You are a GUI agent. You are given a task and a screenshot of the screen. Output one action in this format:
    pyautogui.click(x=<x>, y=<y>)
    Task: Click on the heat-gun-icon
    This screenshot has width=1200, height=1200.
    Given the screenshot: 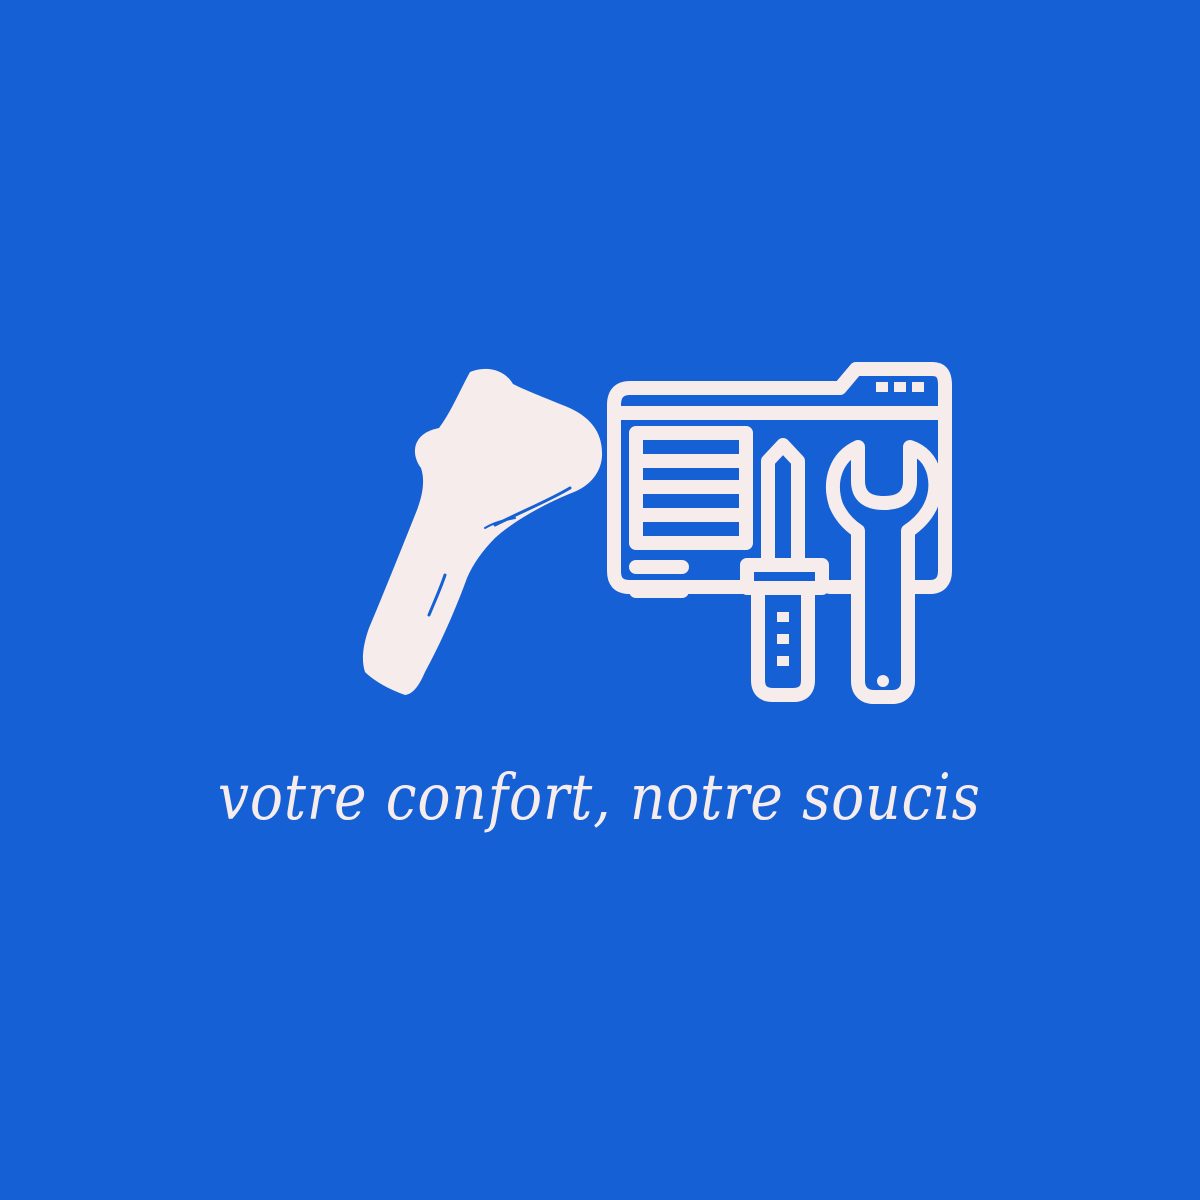 What is the action you would take?
    pyautogui.click(x=482, y=531)
    